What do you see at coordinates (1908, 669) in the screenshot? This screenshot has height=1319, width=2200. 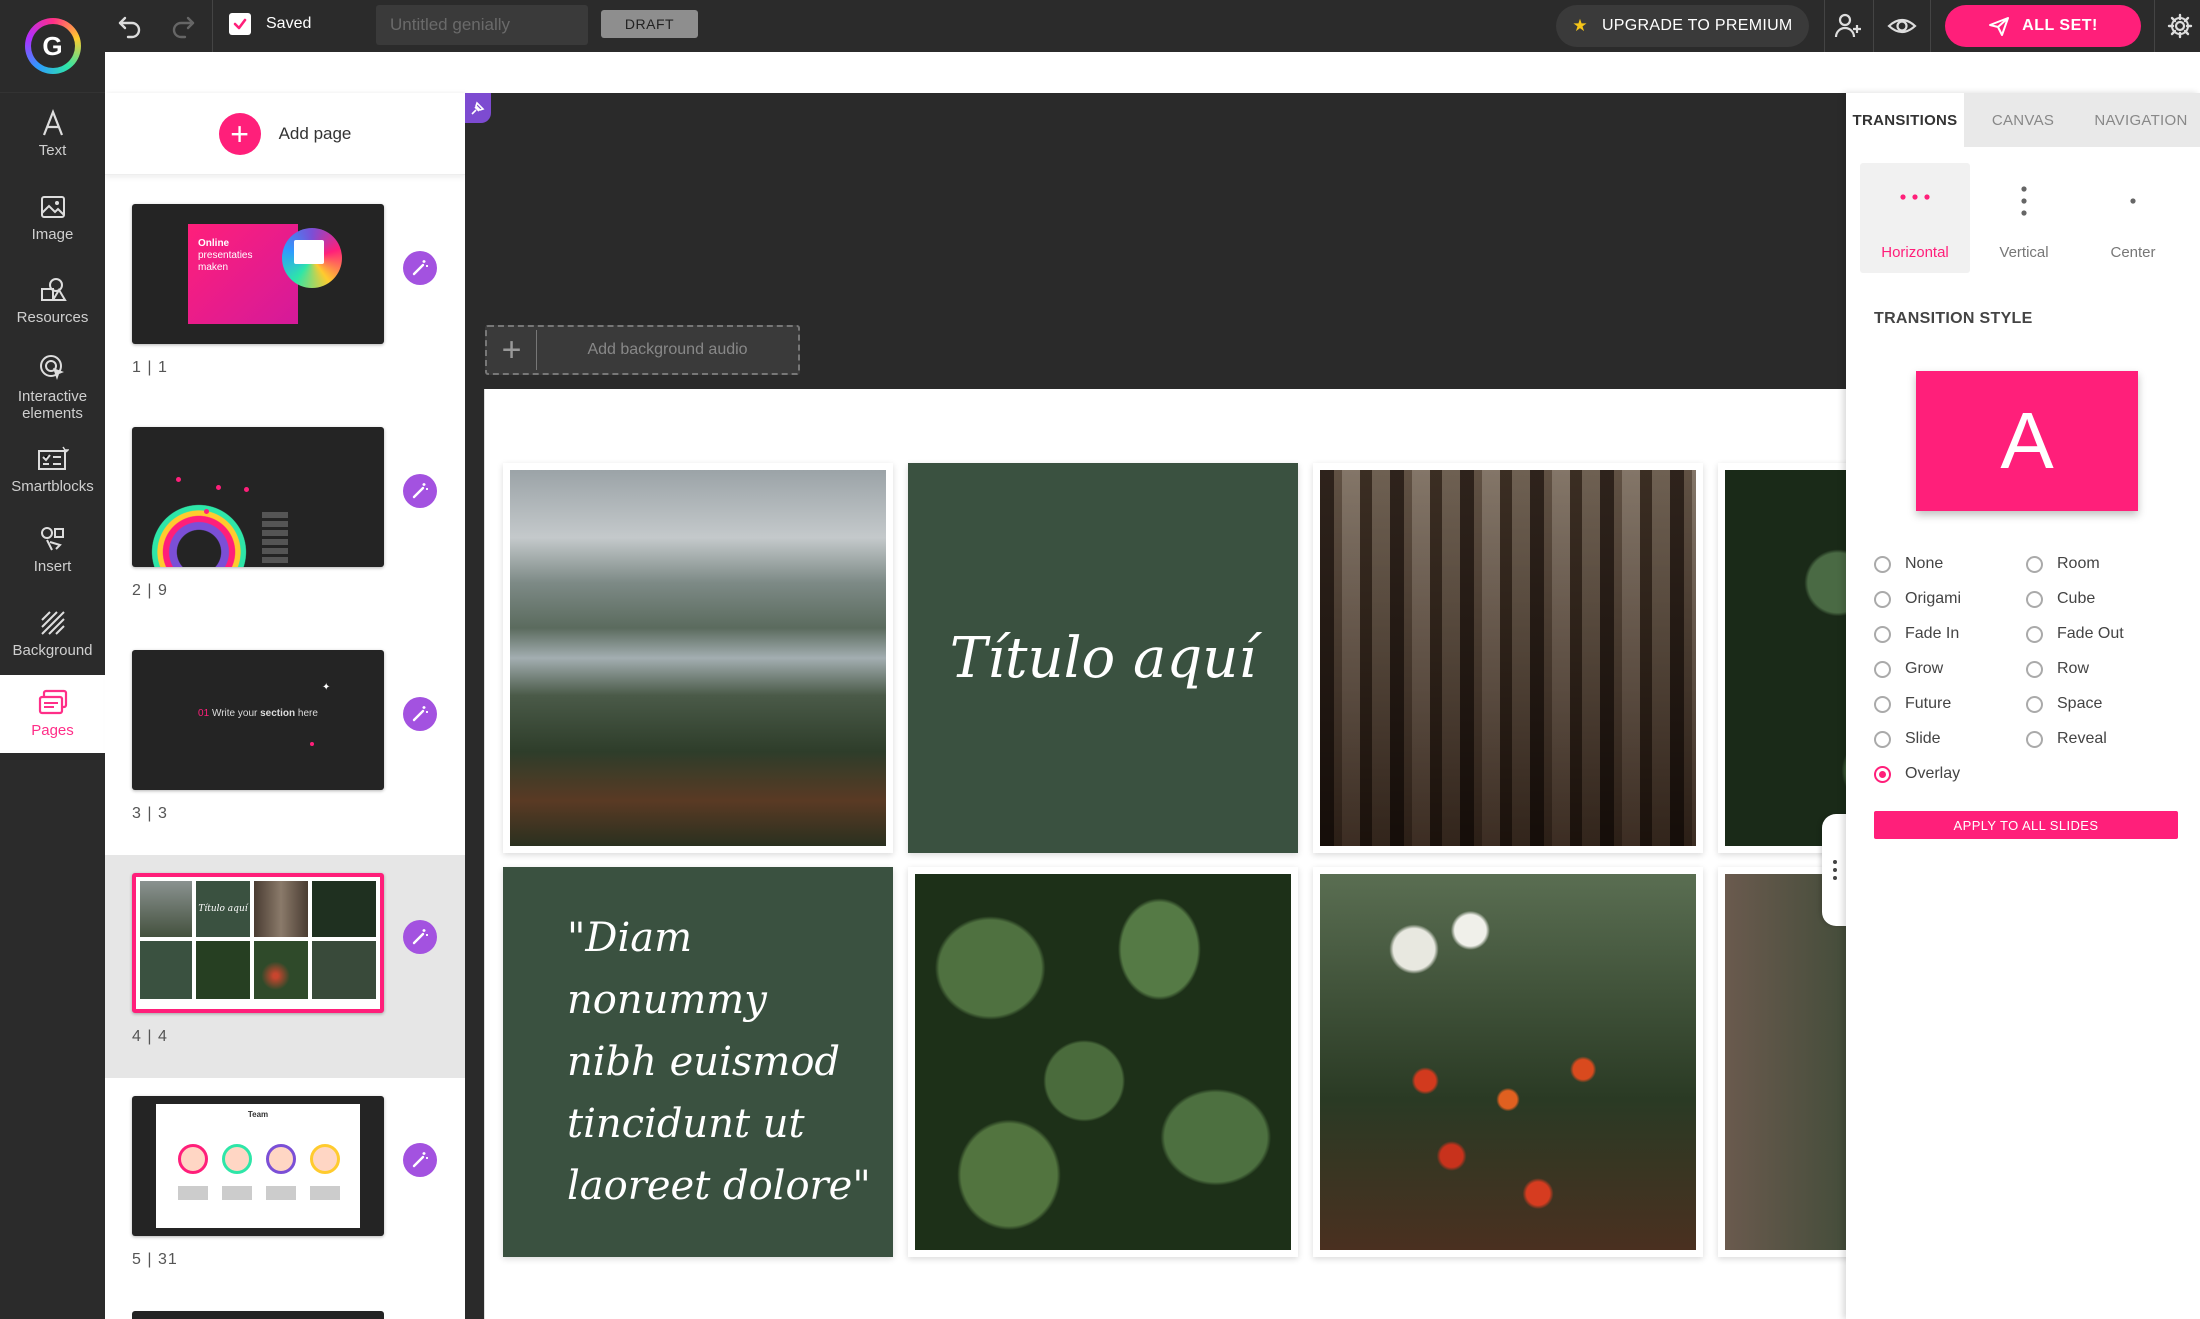 I see `style-option-grow: Grow` at bounding box center [1908, 669].